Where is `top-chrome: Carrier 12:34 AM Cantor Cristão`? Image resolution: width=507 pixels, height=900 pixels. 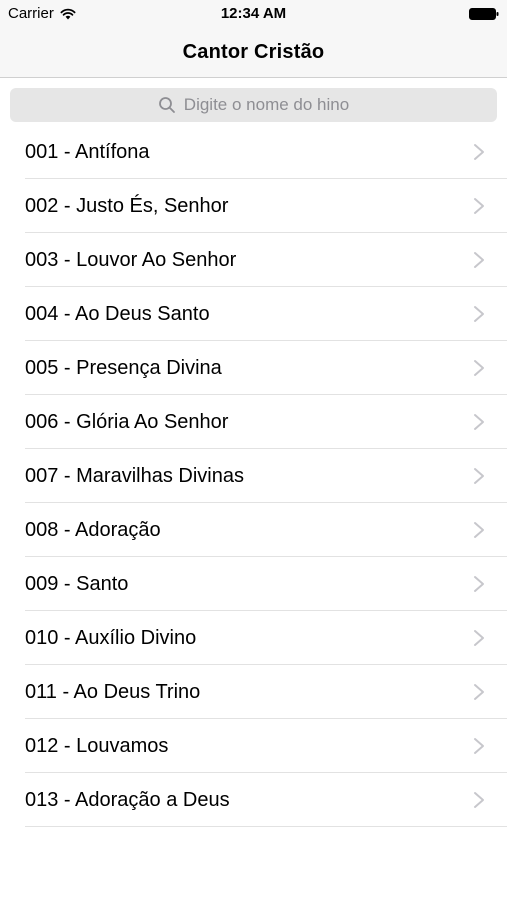 top-chrome: Carrier 12:34 AM Cantor Cristão is located at coordinates (253, 39).